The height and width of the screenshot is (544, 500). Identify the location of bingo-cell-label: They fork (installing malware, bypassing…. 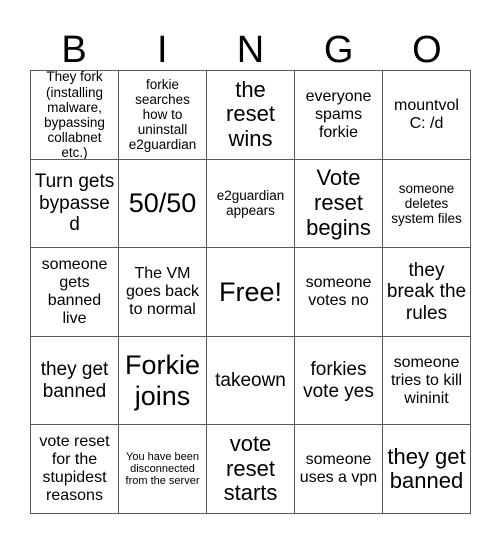
(74, 115).